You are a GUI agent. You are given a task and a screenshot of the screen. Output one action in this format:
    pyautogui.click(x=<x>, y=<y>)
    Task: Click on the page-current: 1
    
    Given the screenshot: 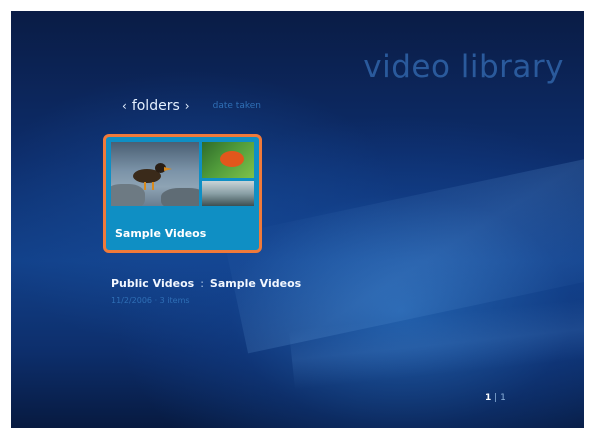 What is the action you would take?
    pyautogui.click(x=488, y=398)
    